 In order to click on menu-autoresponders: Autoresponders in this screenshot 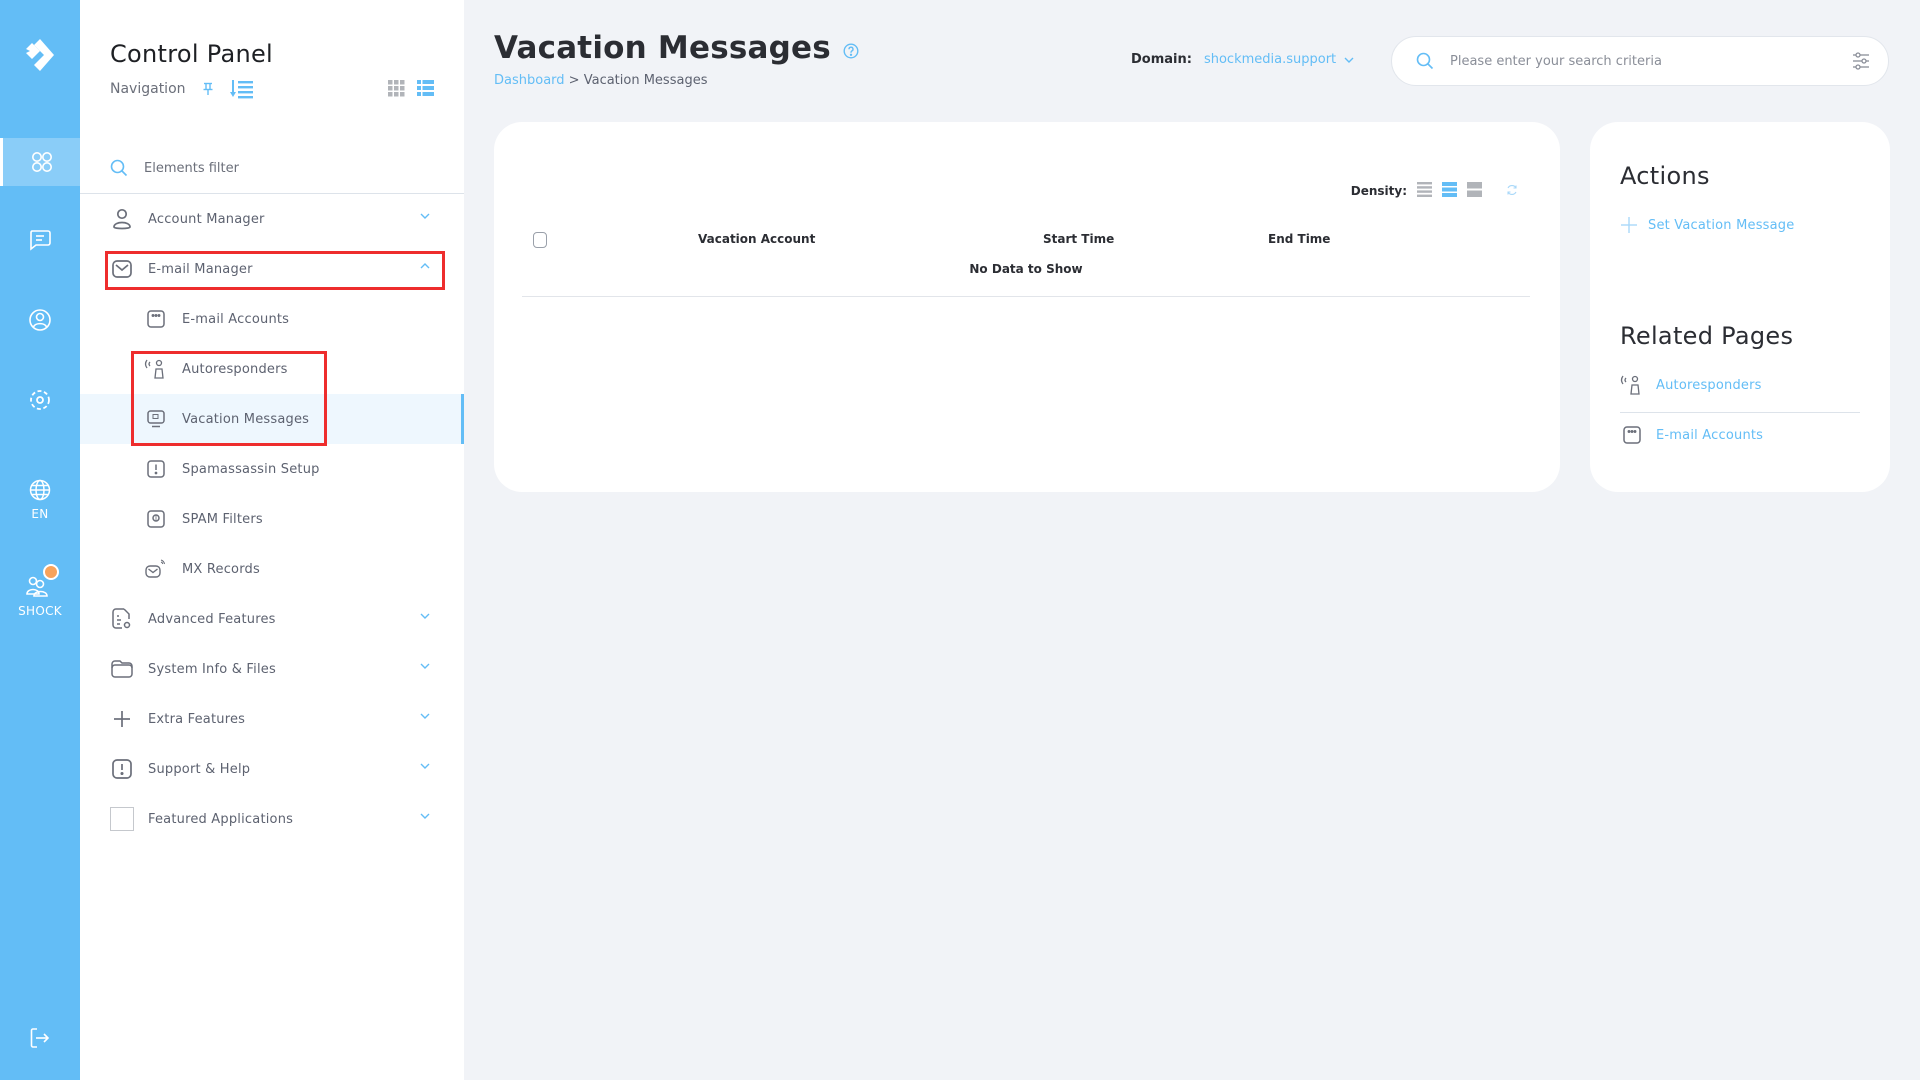, I will do `click(270, 369)`.